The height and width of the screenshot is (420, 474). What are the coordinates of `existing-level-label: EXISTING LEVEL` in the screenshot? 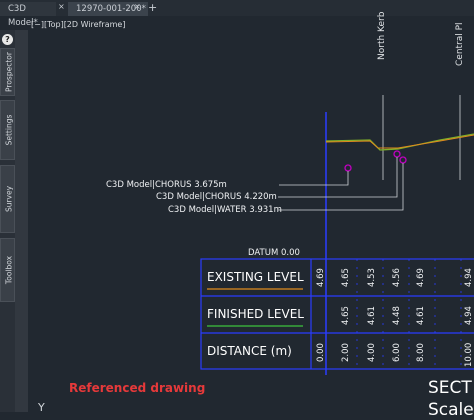 It's located at (255, 277).